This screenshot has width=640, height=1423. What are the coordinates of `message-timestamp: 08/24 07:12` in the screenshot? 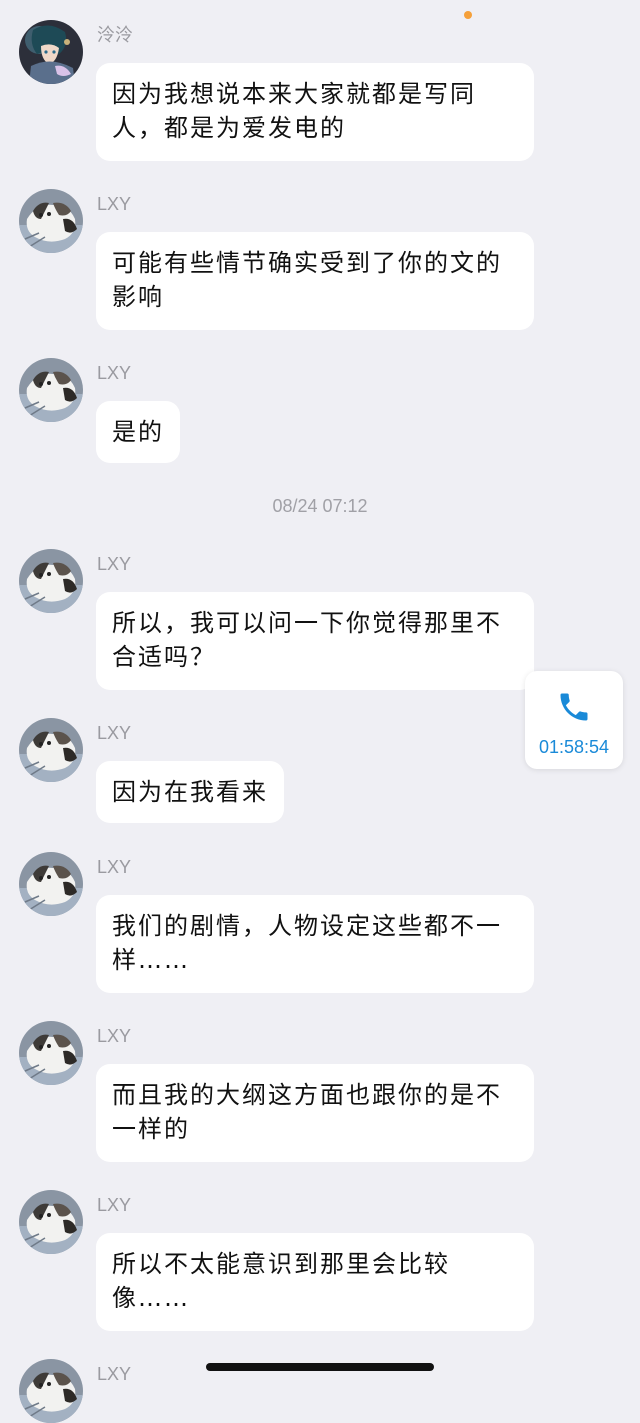 It's located at (320, 506).